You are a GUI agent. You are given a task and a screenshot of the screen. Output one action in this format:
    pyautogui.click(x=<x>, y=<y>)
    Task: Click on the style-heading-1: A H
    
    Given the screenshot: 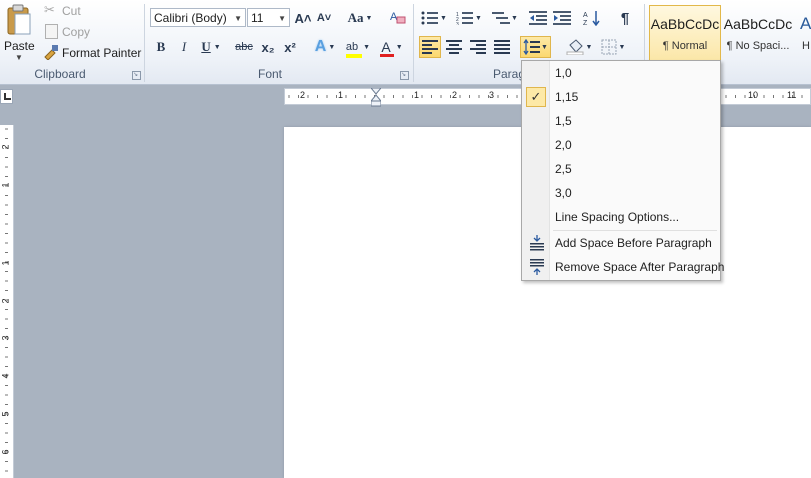 What is the action you would take?
    pyautogui.click(x=803, y=33)
    